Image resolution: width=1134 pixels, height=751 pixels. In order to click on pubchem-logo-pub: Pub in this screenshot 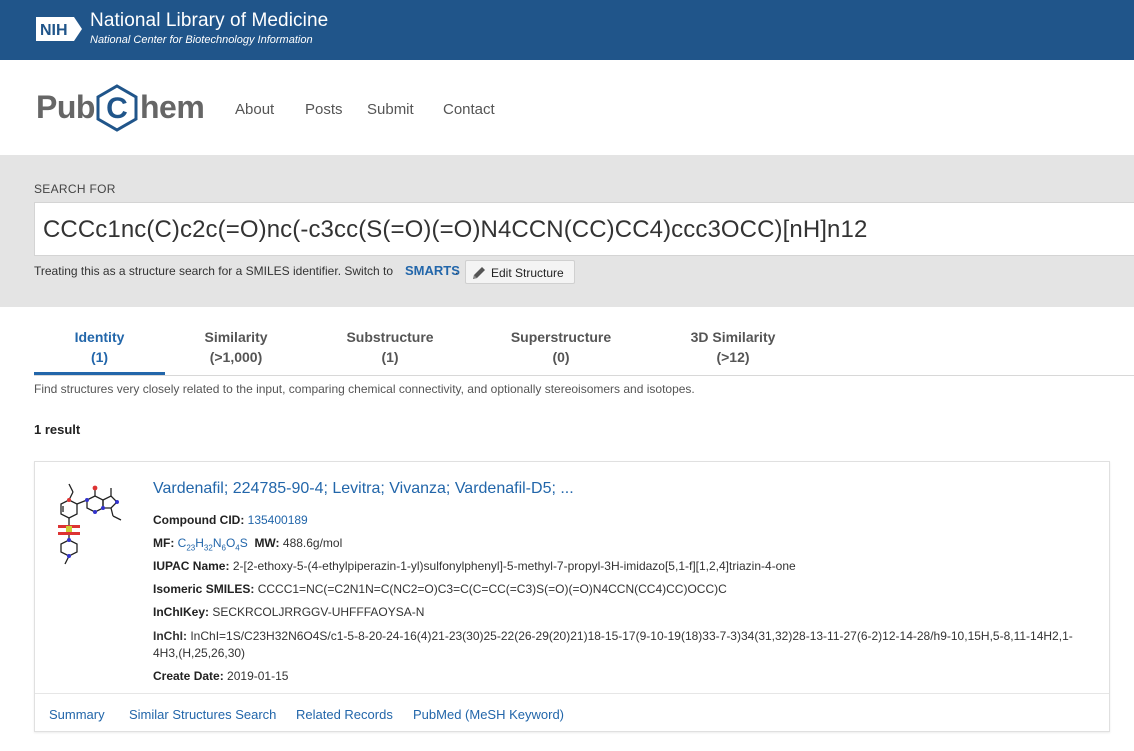, I will do `click(65, 107)`.